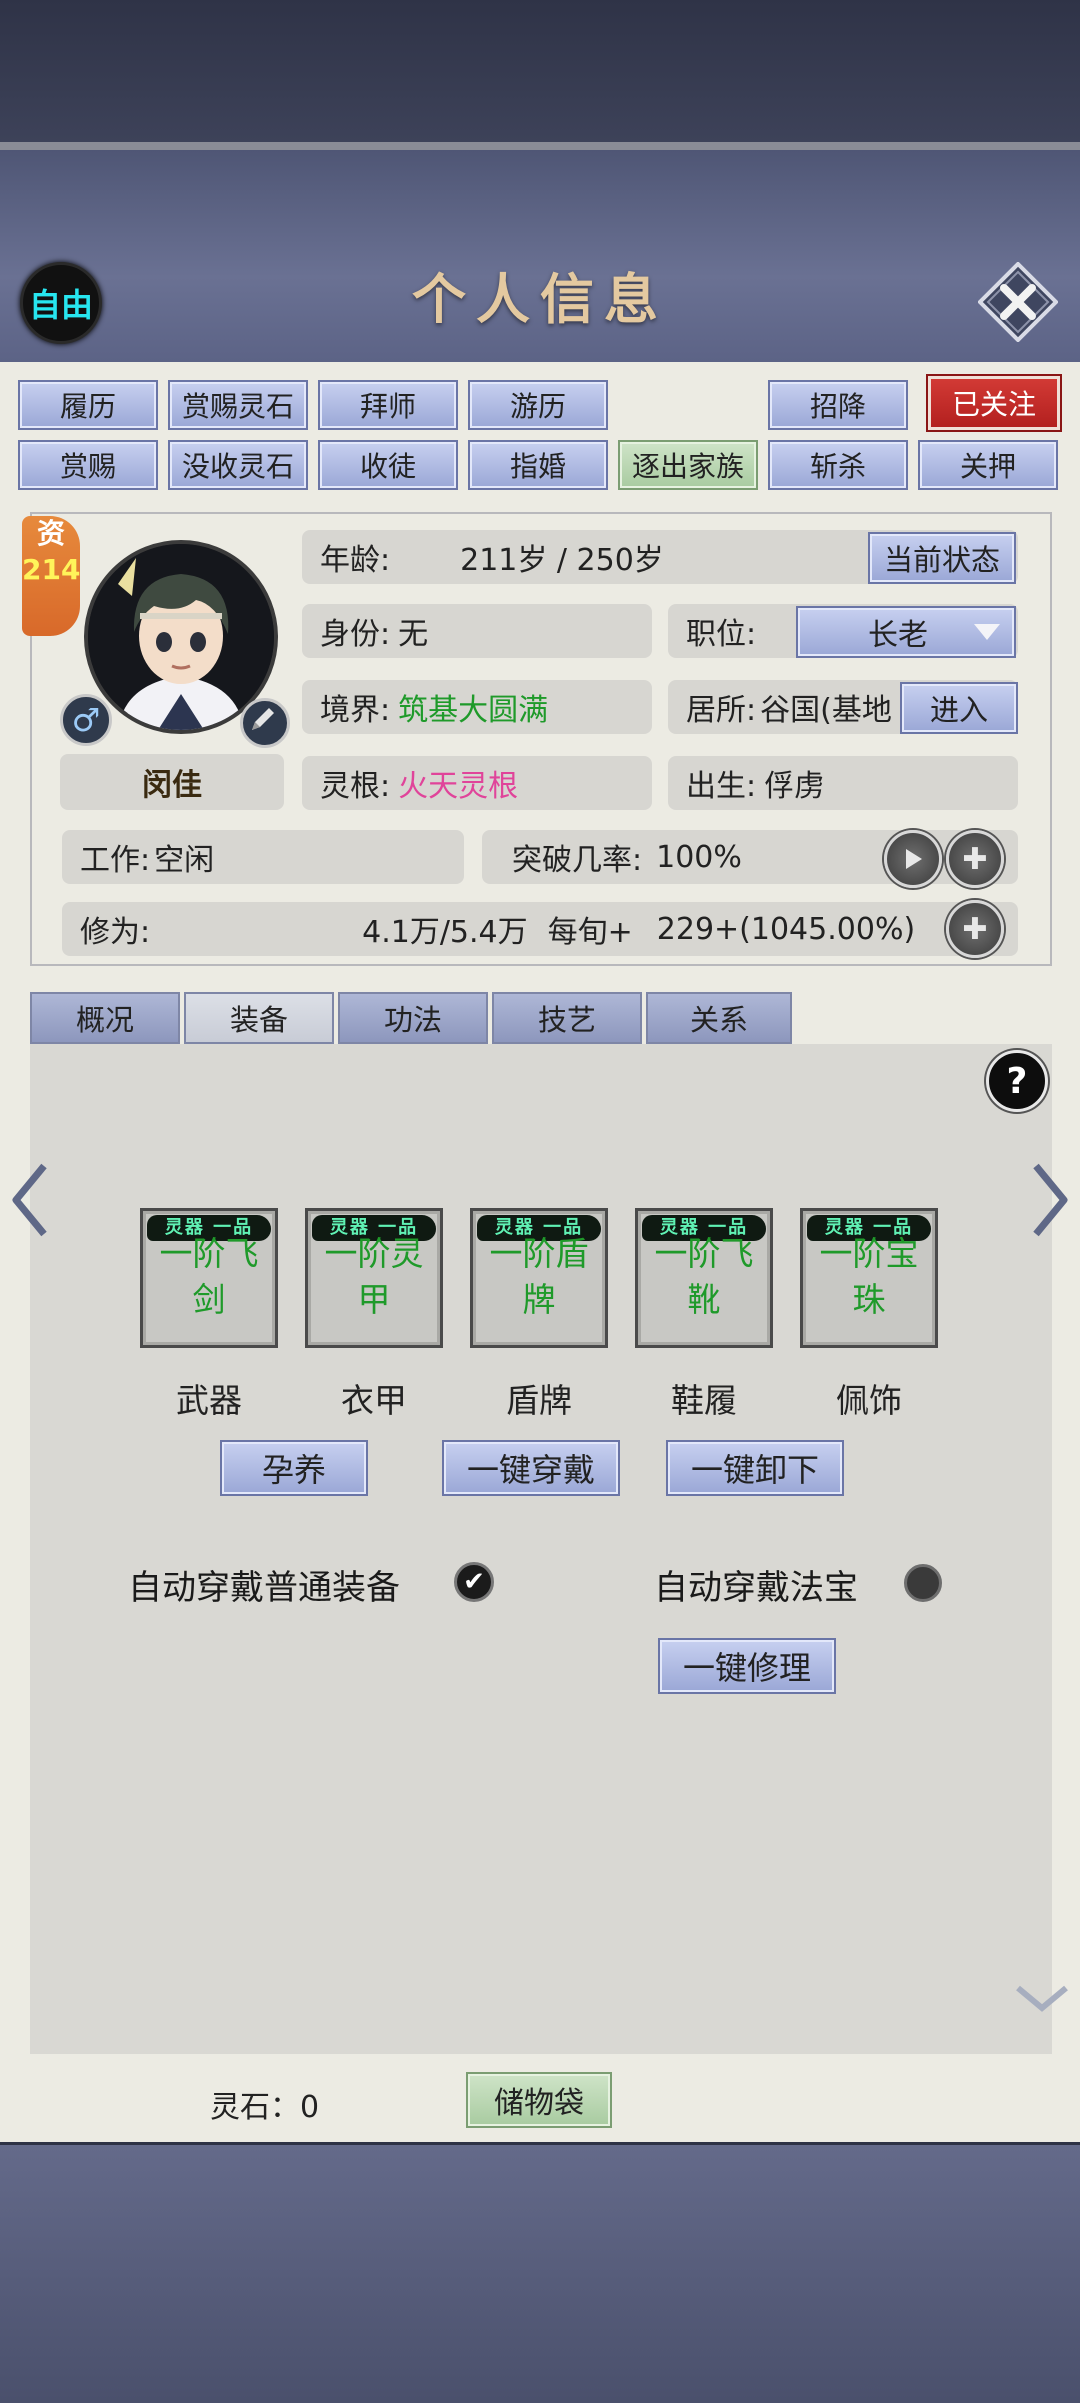  What do you see at coordinates (388, 465) in the screenshot?
I see `take-disciple-button: 收徒` at bounding box center [388, 465].